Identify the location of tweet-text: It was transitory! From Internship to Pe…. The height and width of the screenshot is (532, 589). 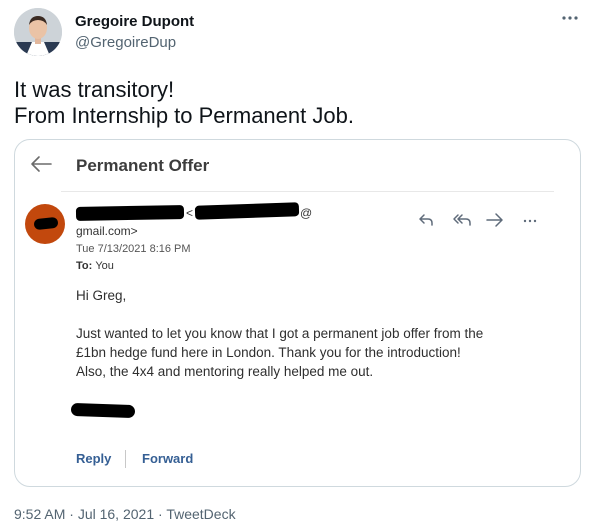
(294, 103).